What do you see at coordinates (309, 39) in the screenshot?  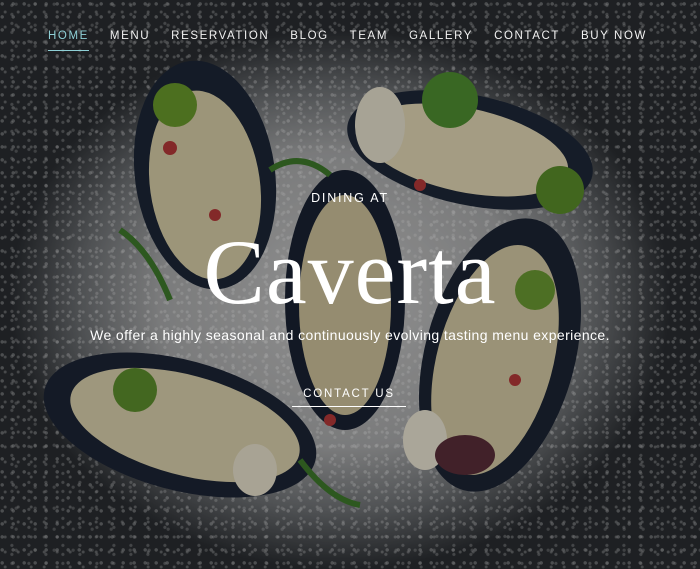 I see `nav-blog: BLOG` at bounding box center [309, 39].